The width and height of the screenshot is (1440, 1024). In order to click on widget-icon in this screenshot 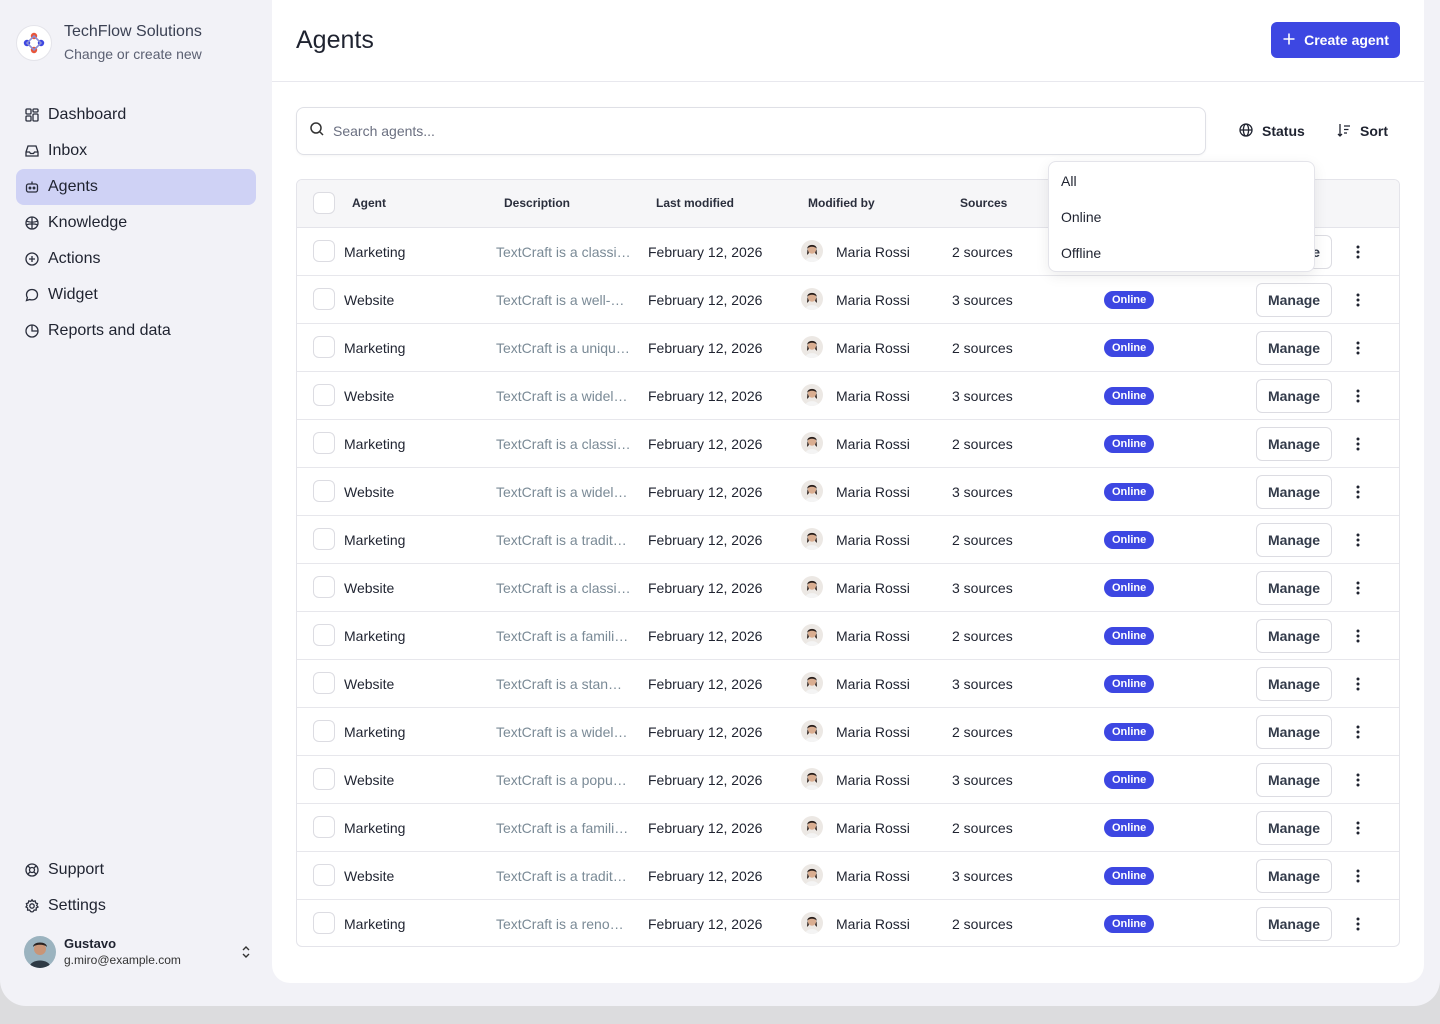, I will do `click(32, 295)`.